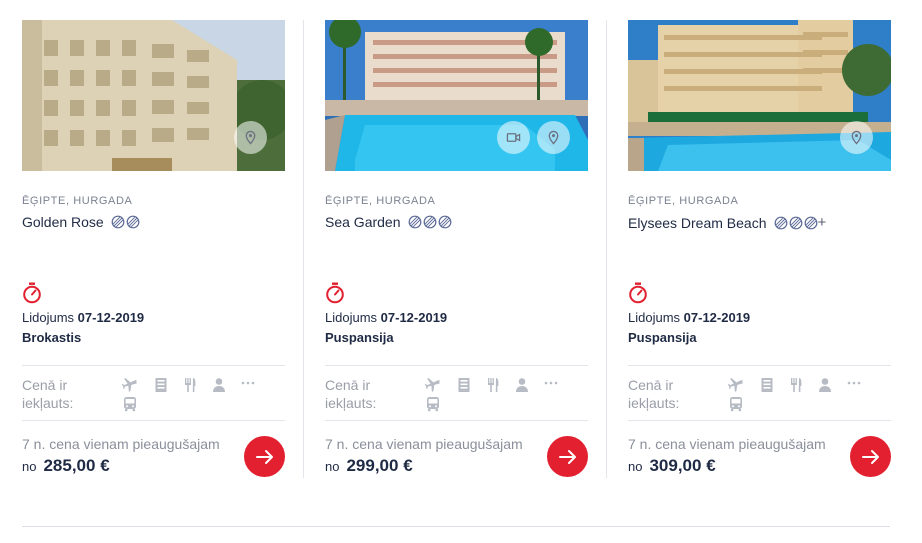 This screenshot has width=922, height=543. What do you see at coordinates (456, 526) in the screenshot?
I see `section-divider` at bounding box center [456, 526].